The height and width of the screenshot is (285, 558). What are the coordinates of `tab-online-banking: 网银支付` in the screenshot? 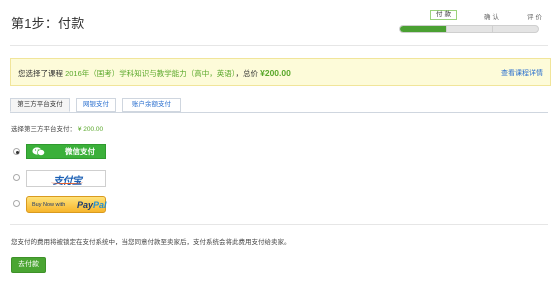 It's located at (96, 105).